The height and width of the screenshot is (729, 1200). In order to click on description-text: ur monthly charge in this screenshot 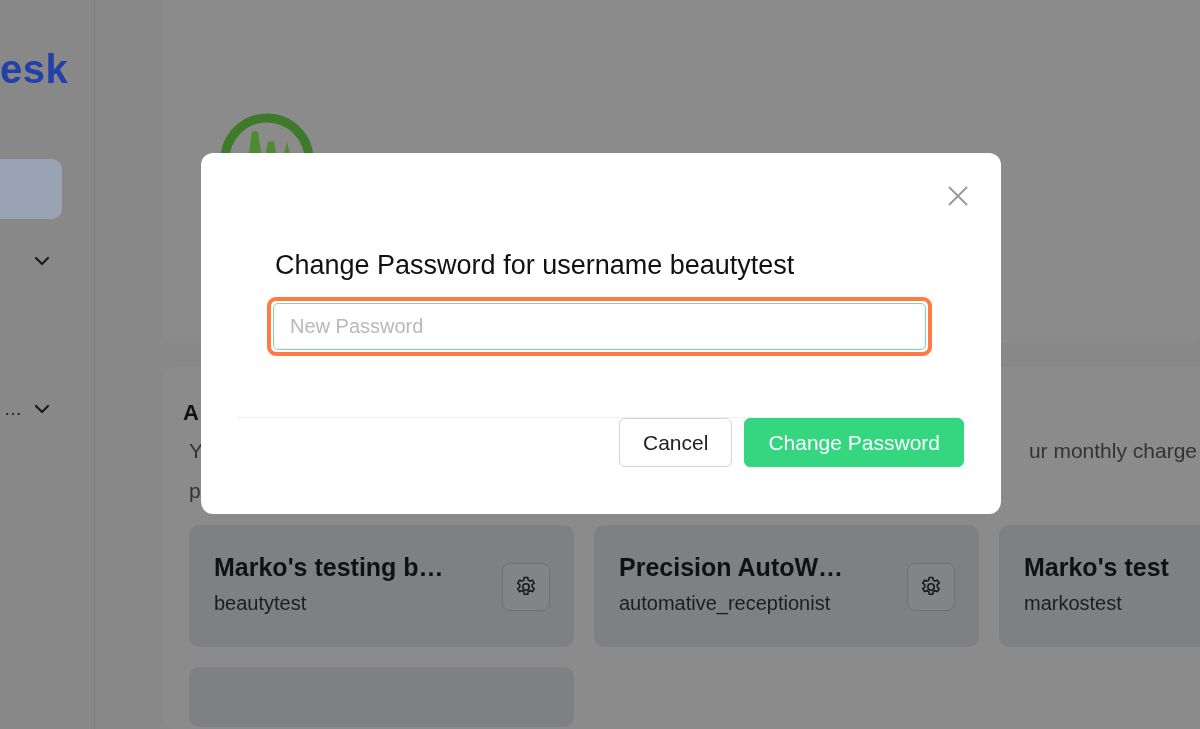, I will do `click(1112, 451)`.